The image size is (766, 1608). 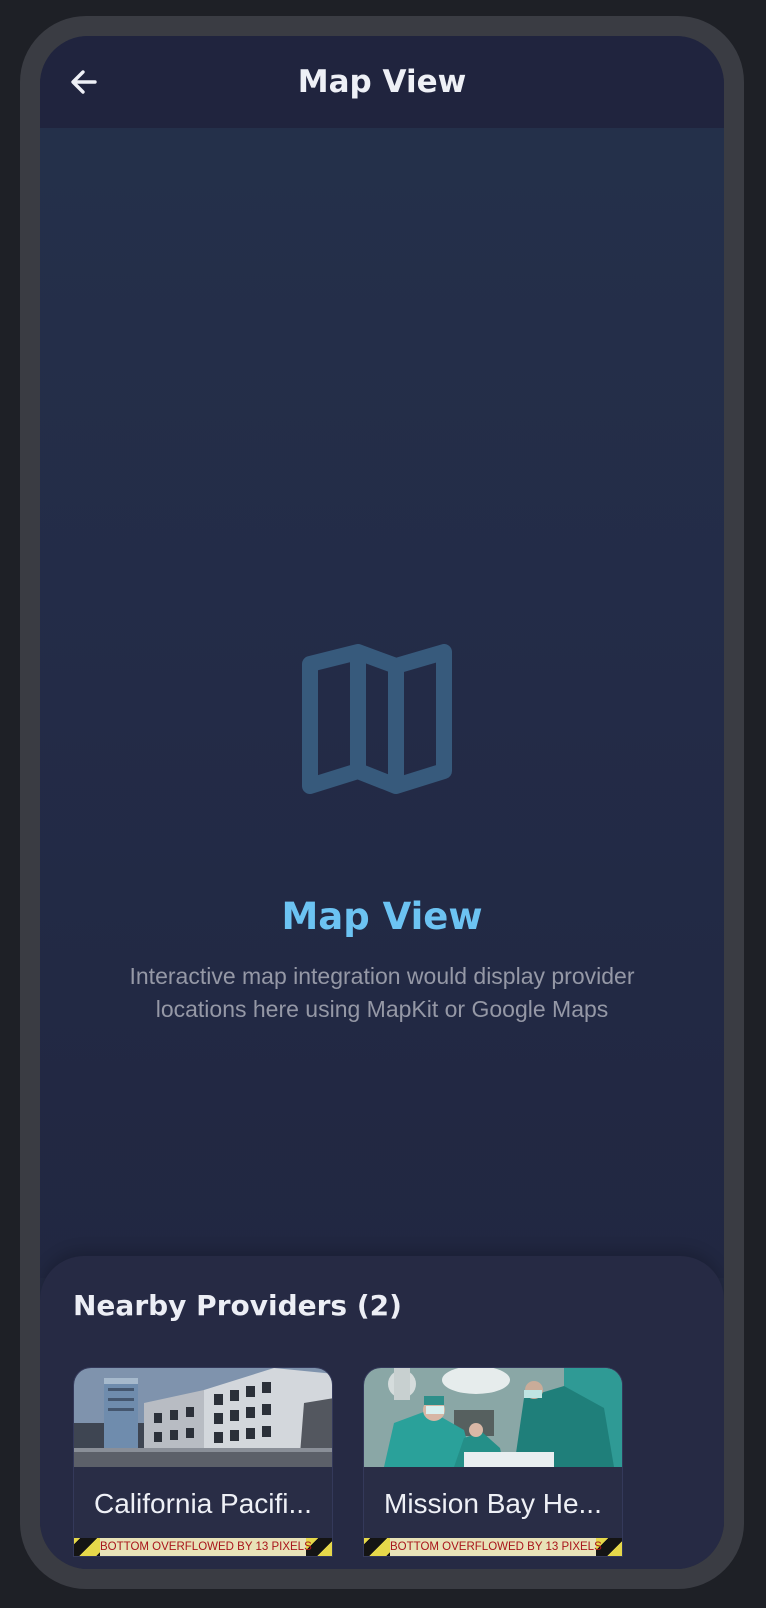 I want to click on page-title: Map View, so click(x=382, y=82).